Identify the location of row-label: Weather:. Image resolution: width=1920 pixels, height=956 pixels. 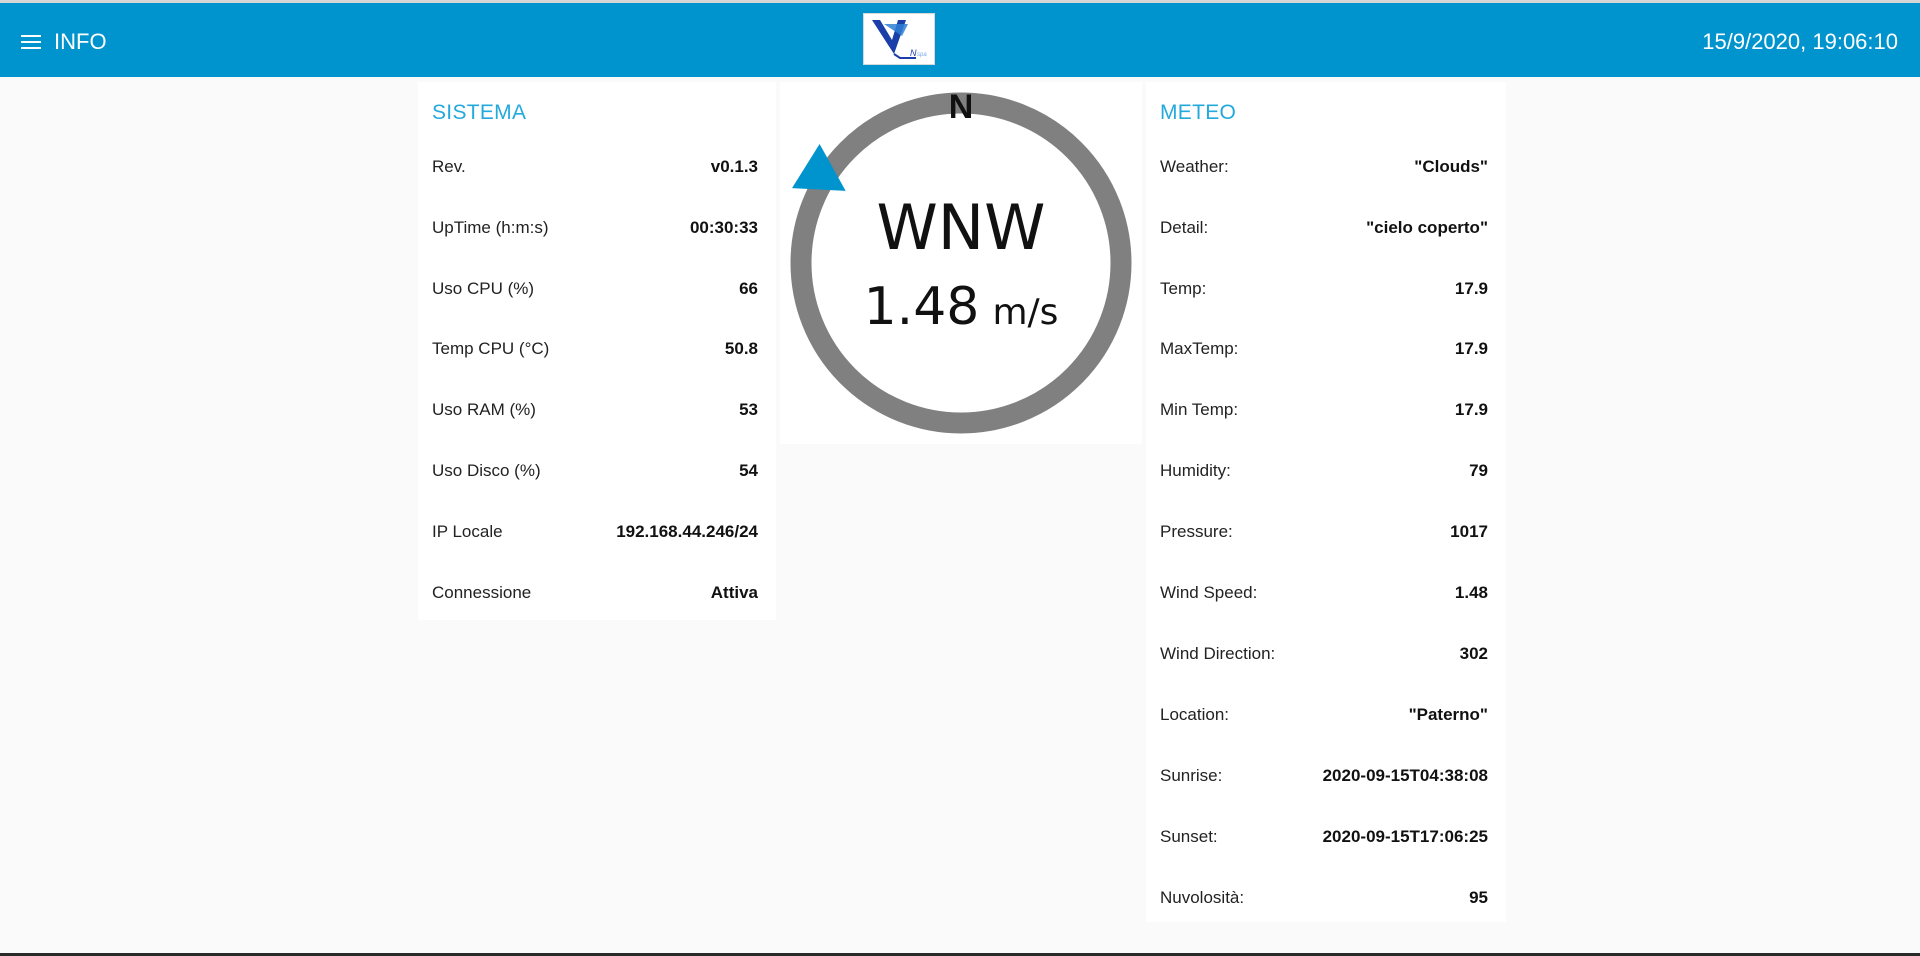
(1194, 166).